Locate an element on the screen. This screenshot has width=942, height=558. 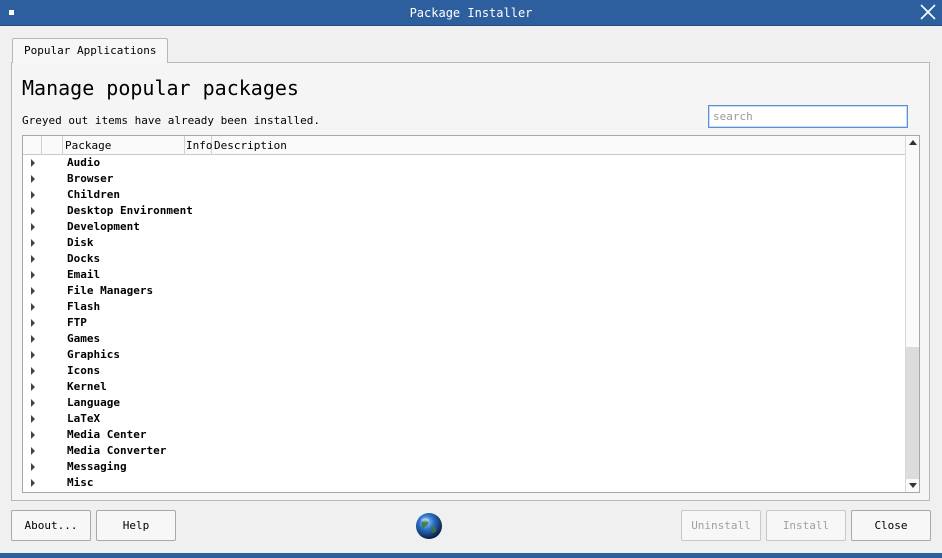
category-label: Messaging is located at coordinates (97, 466).